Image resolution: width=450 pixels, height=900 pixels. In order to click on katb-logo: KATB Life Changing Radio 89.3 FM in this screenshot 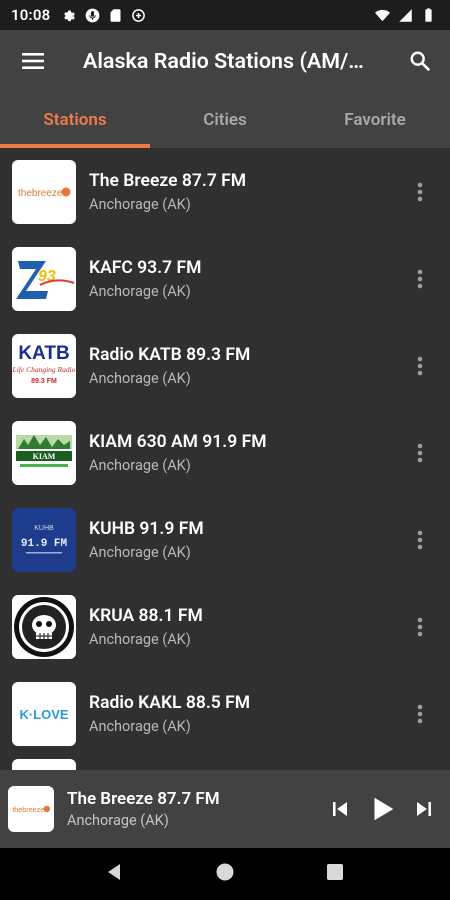, I will do `click(44, 365)`.